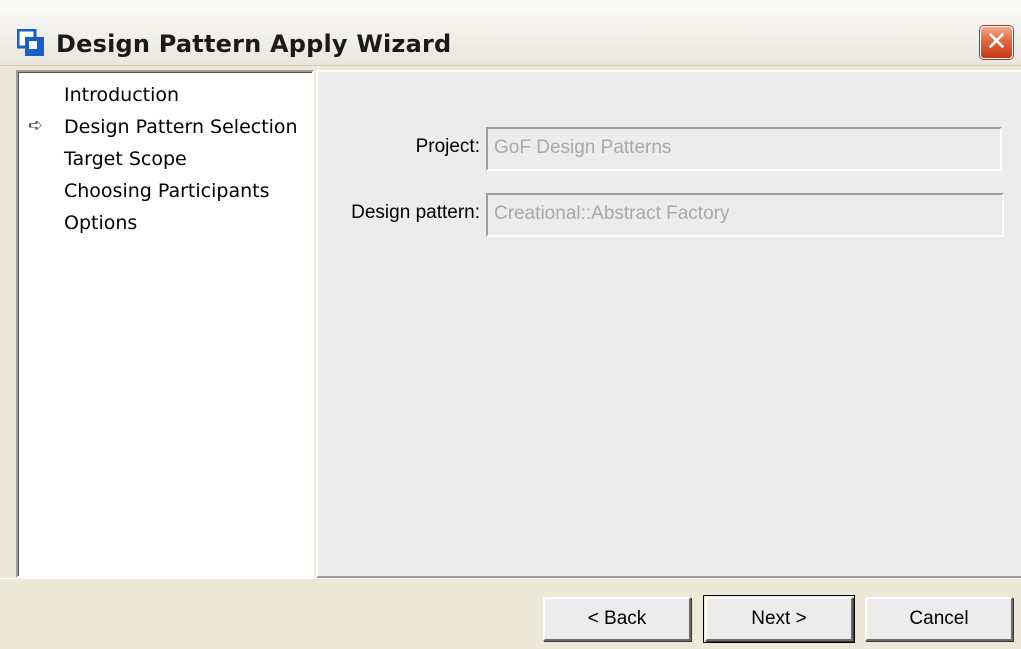 The height and width of the screenshot is (649, 1021). I want to click on step-choosing-participants: Choosing Participants, so click(167, 191).